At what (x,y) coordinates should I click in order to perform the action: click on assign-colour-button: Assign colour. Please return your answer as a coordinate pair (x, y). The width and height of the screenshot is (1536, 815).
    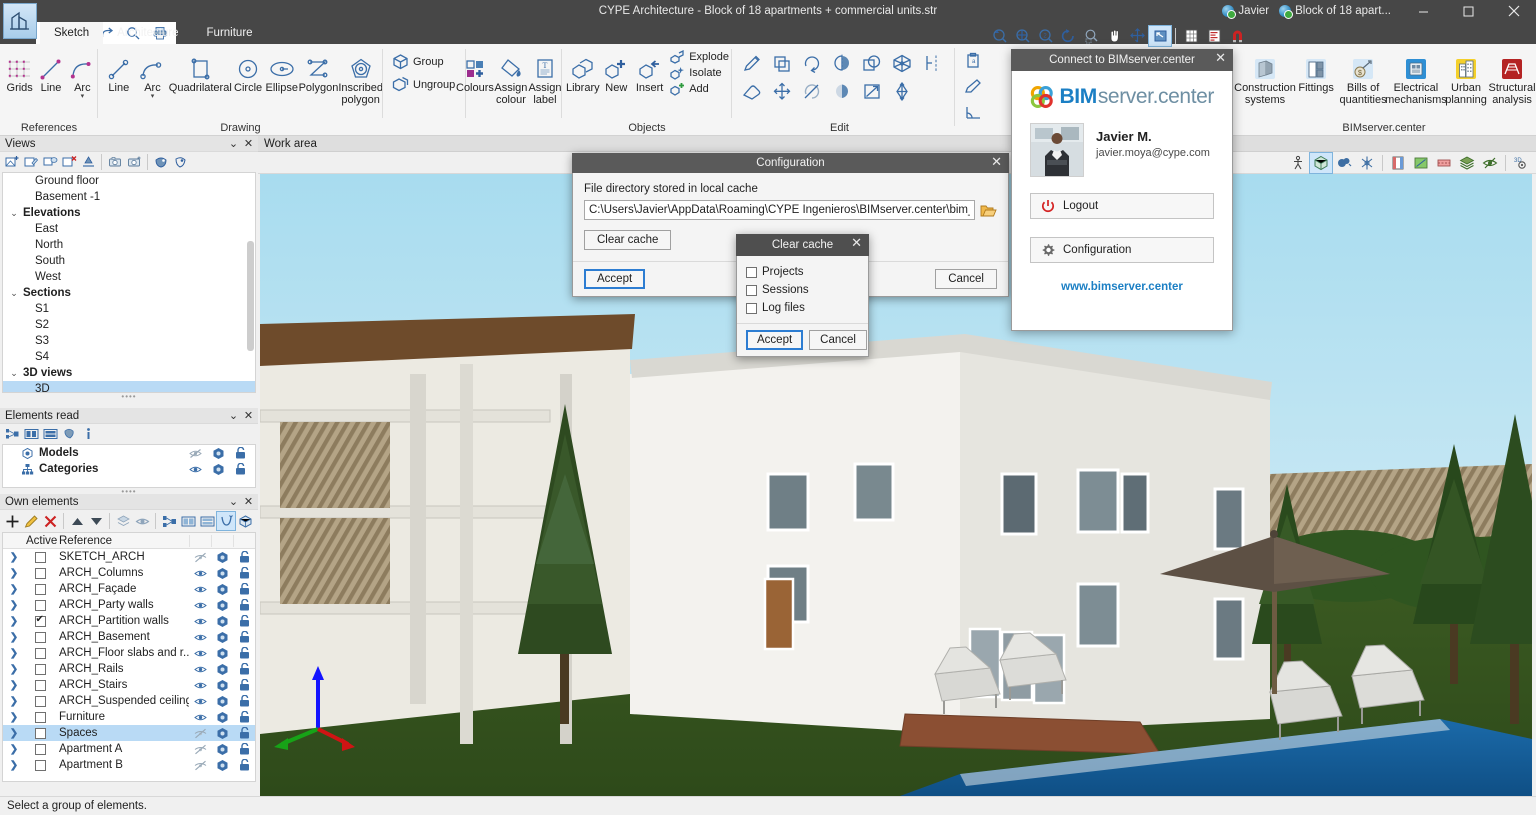
    Looking at the image, I should click on (511, 77).